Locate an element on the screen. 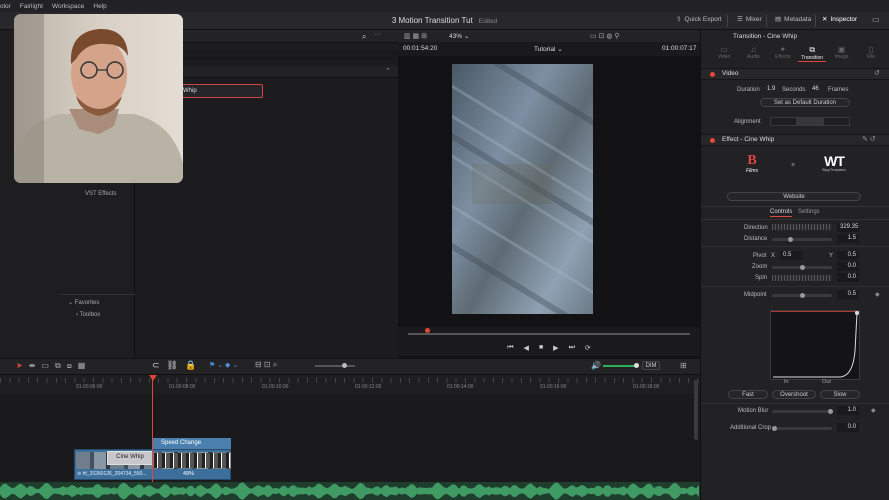  menu-item-workspace: Workspace is located at coordinates (68, 6).